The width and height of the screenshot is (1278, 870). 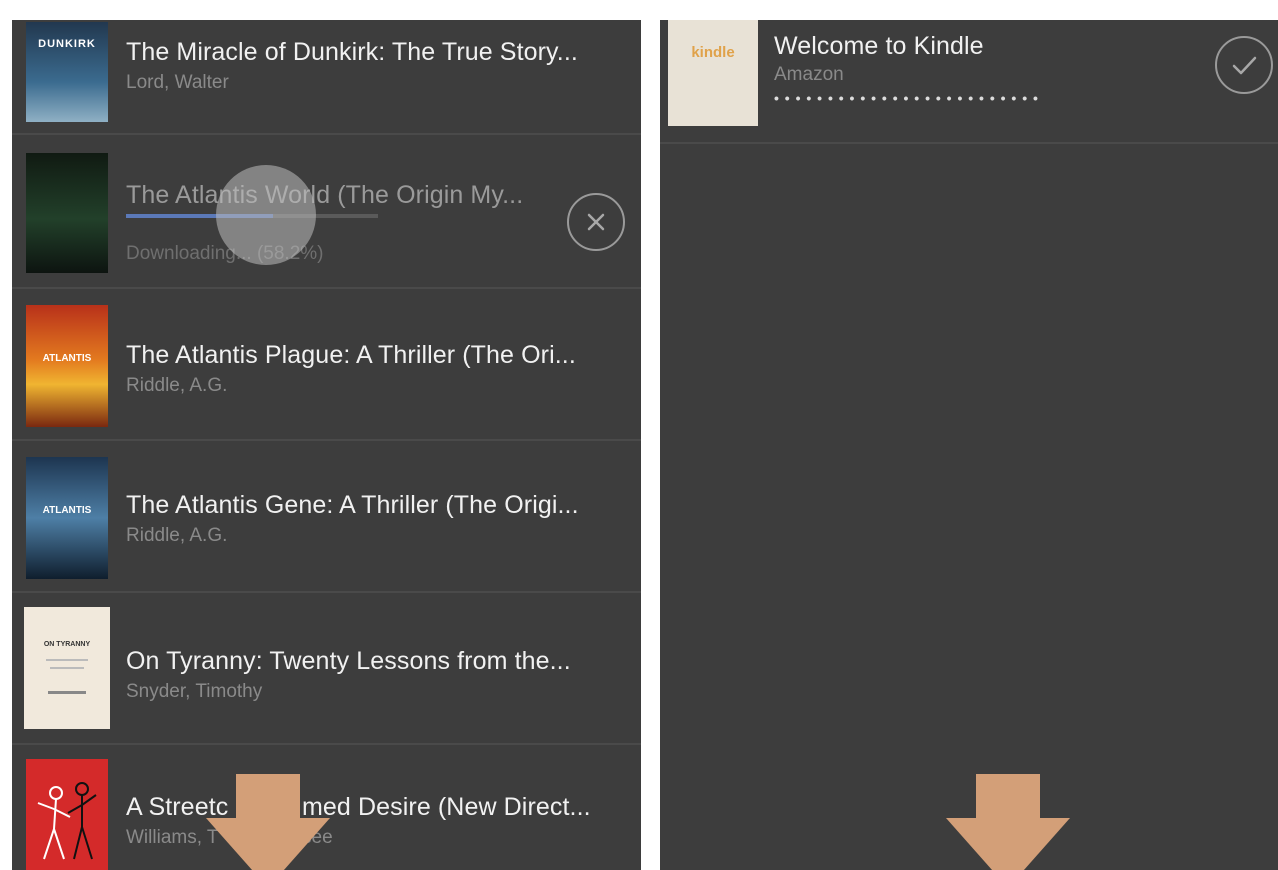 What do you see at coordinates (67, 366) in the screenshot?
I see `book-cover-atlantis-plague: ATLANTIS` at bounding box center [67, 366].